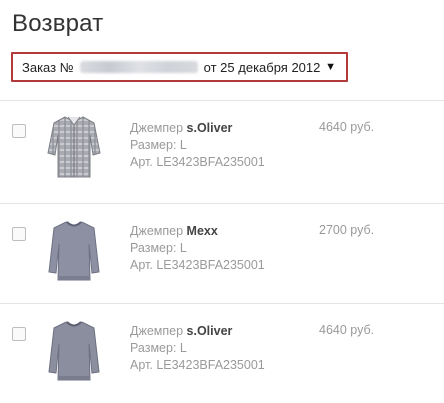  Describe the element at coordinates (347, 230) in the screenshot. I see `item-price: 2700 руб.` at that location.